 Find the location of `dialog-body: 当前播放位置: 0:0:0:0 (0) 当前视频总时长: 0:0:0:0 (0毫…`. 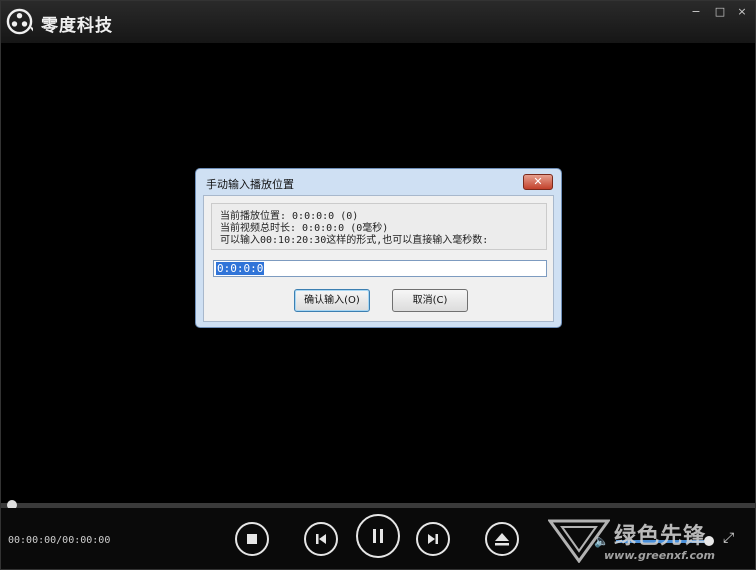

dialog-body: 当前播放位置: 0:0:0:0 (0) 当前视频总时长: 0:0:0:0 (0毫… is located at coordinates (378, 258).